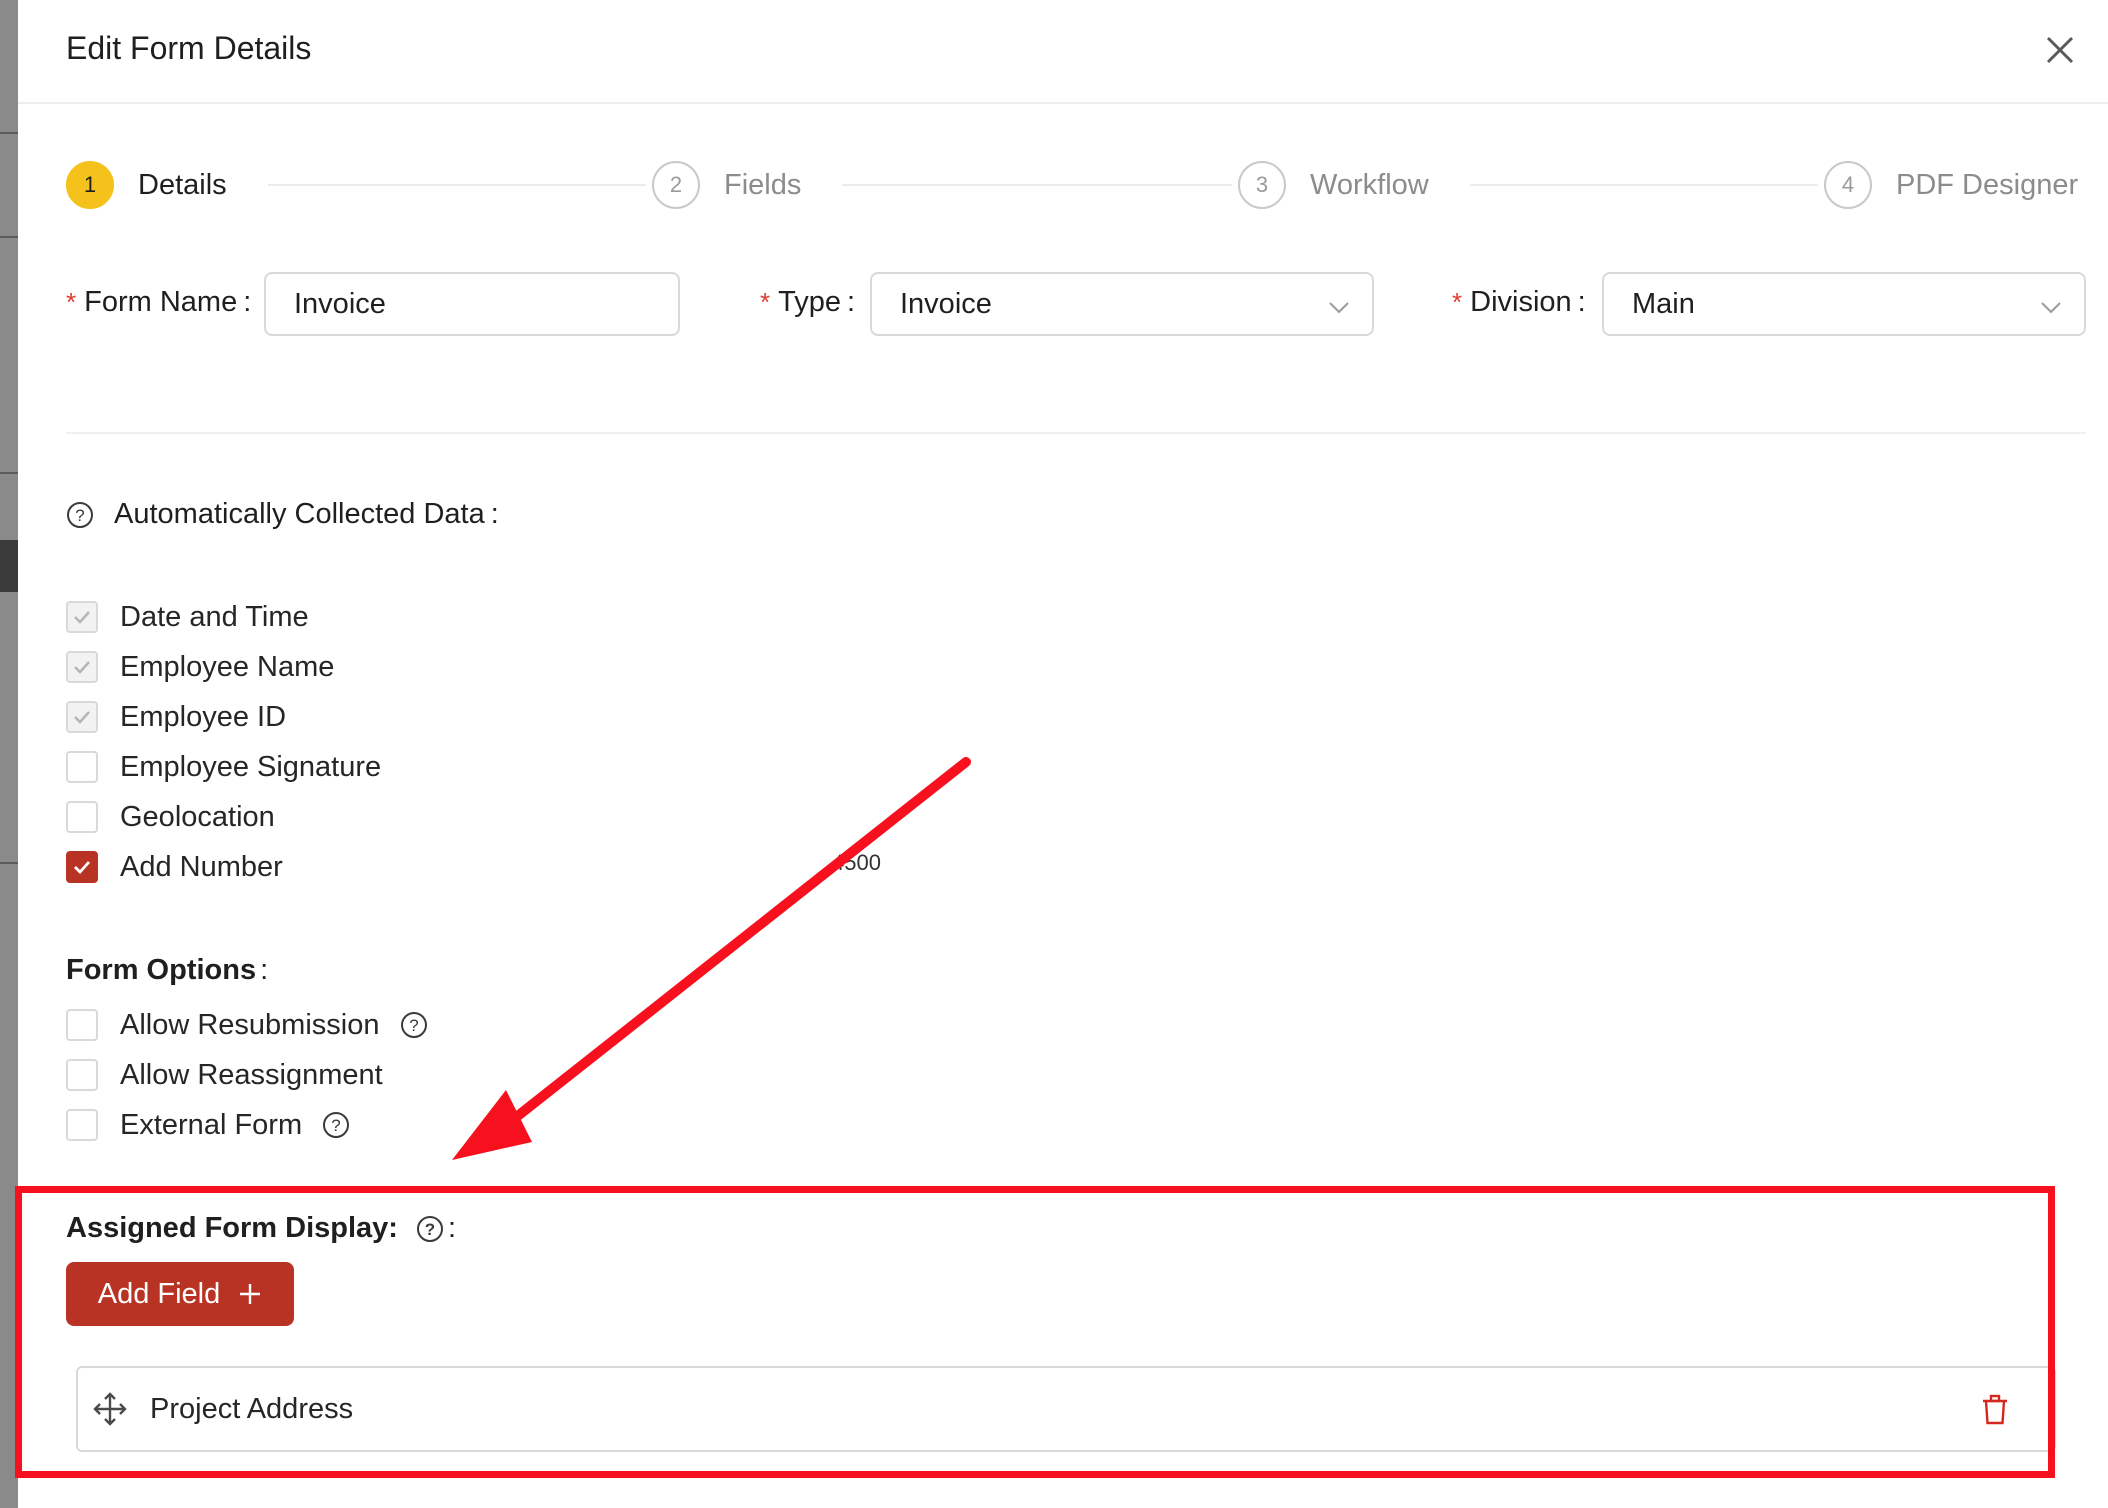  What do you see at coordinates (1063, 52) in the screenshot?
I see `drawer-header: Edit Form Details` at bounding box center [1063, 52].